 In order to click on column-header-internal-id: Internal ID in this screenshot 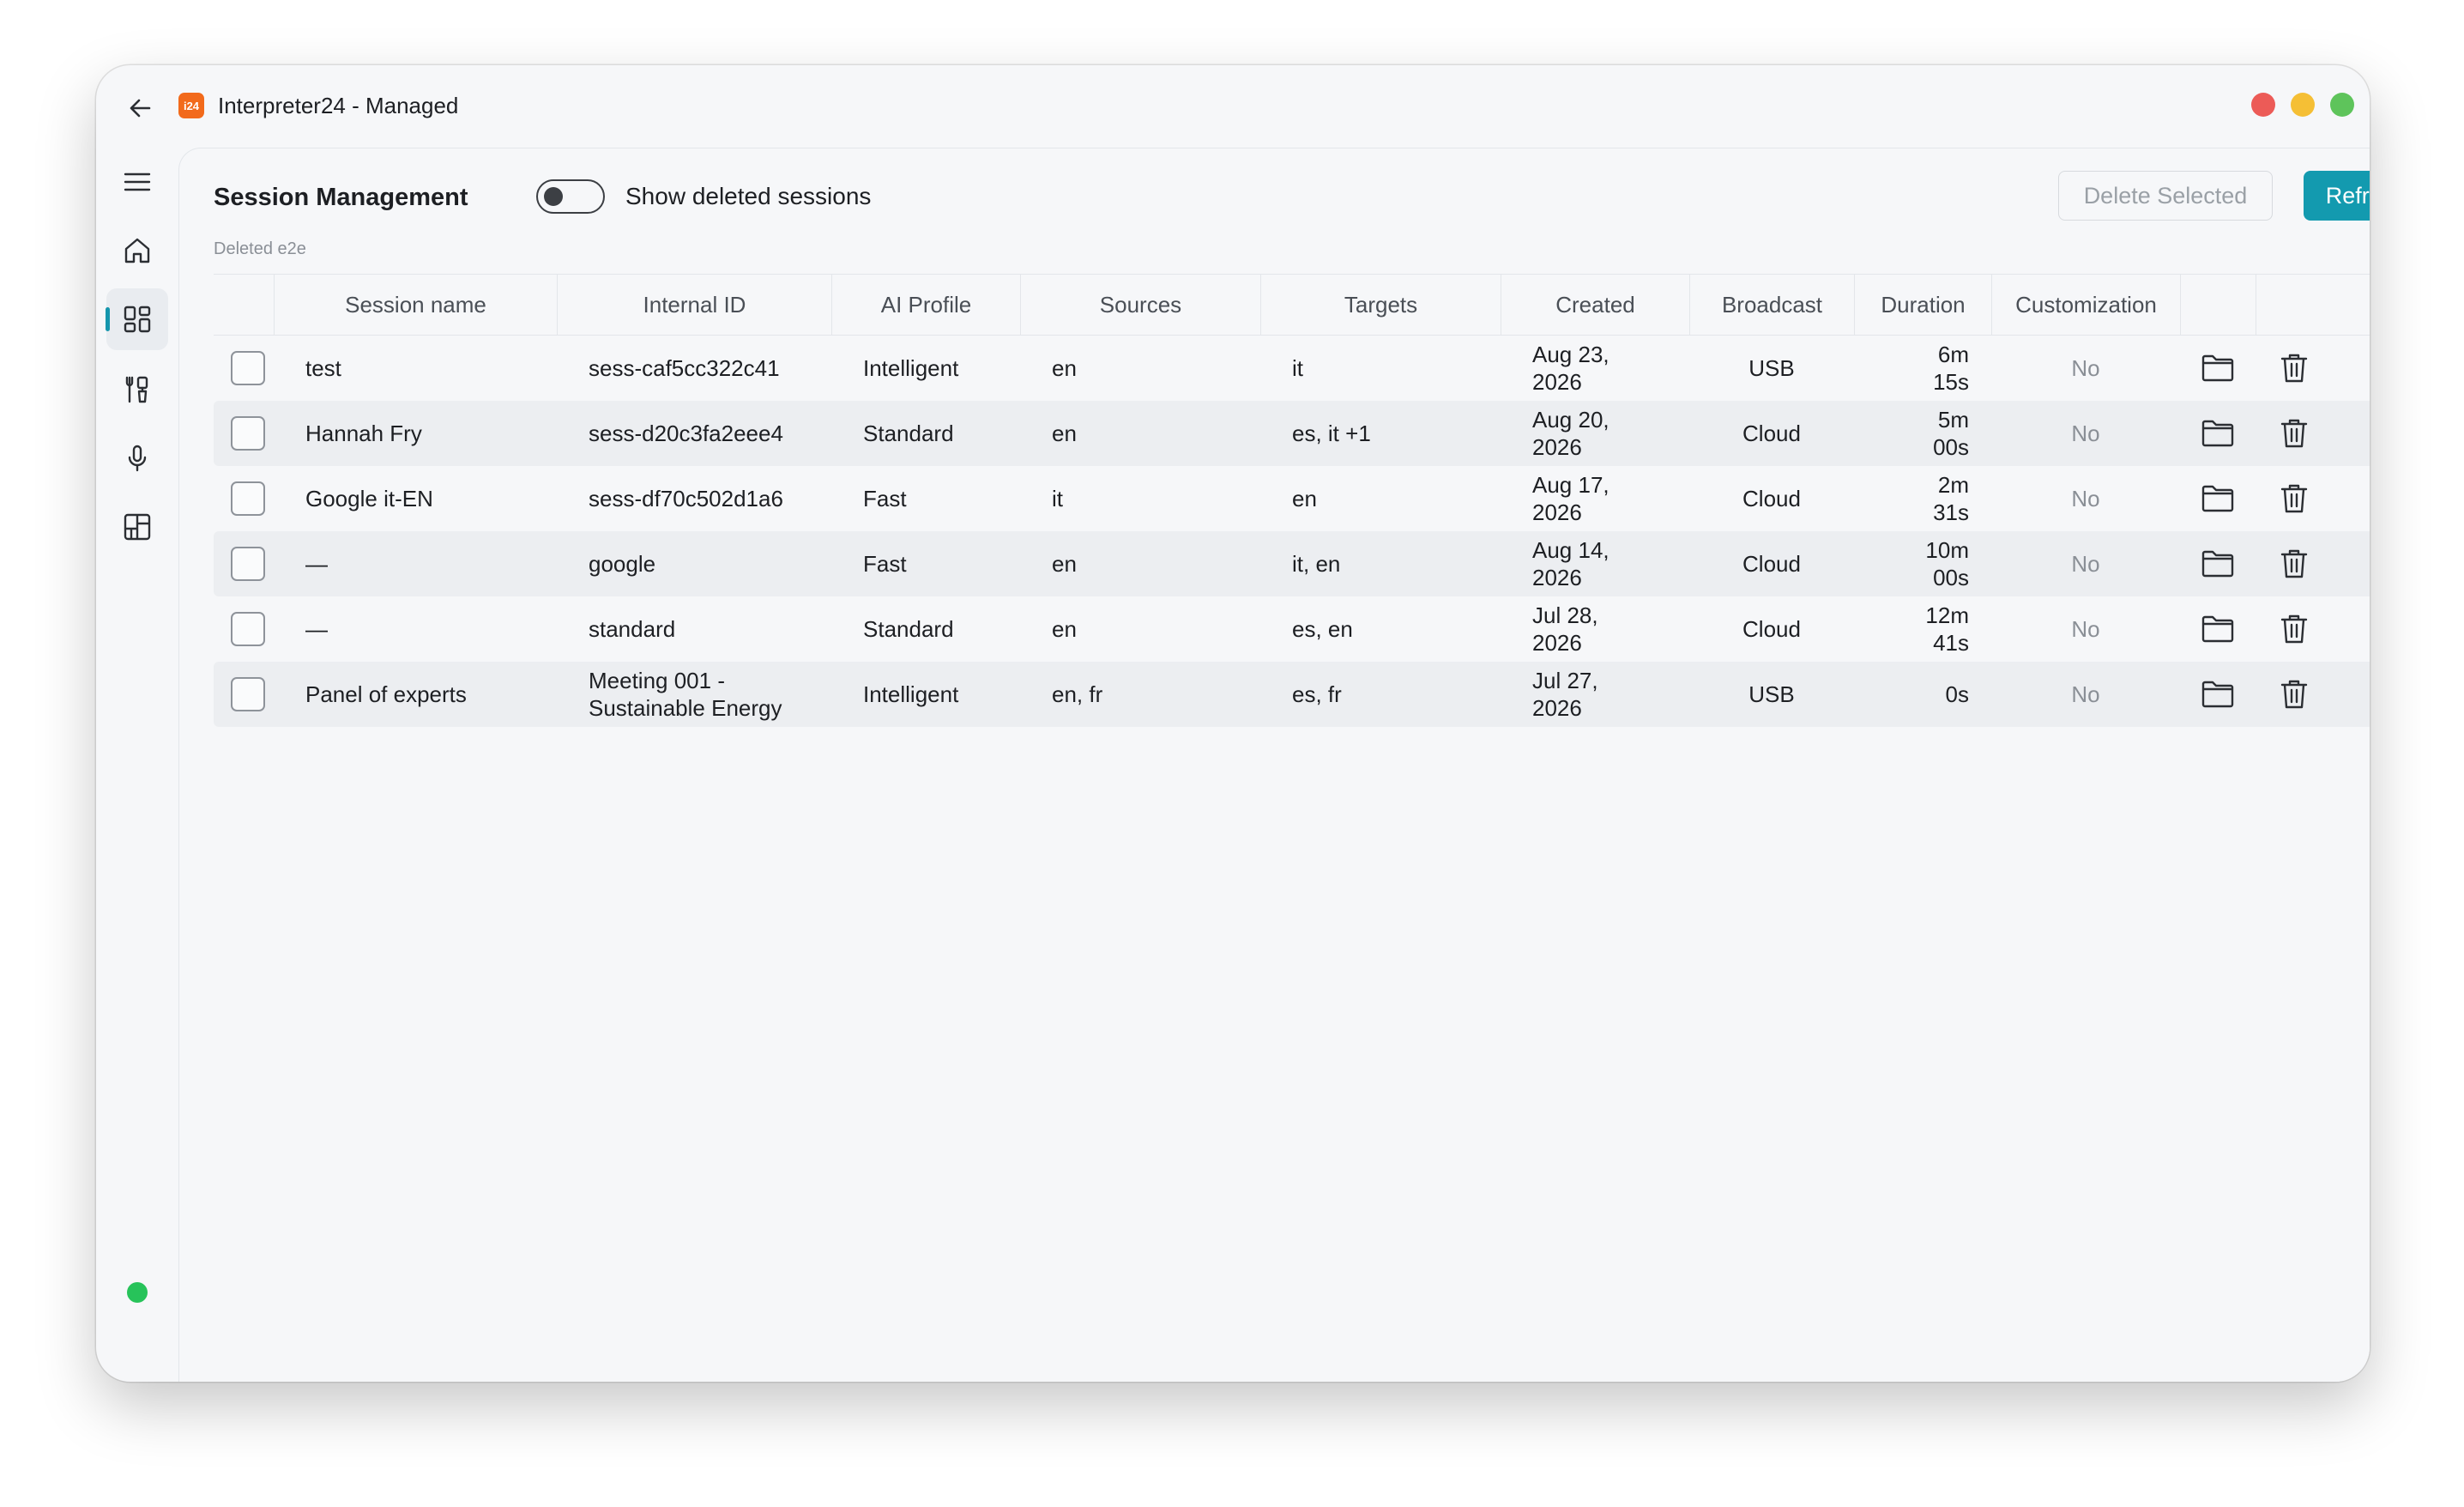, I will do `click(694, 305)`.